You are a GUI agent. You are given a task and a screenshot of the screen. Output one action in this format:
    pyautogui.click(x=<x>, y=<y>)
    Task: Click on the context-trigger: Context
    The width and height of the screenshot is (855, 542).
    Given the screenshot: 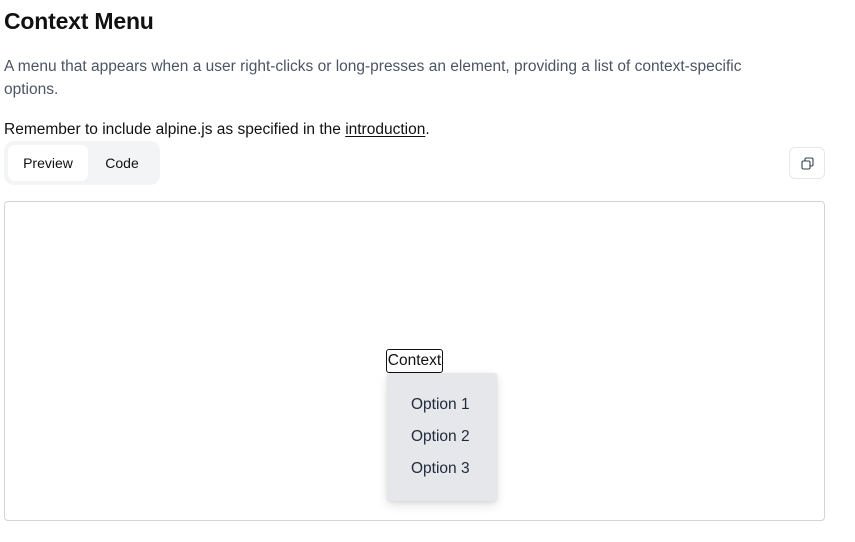 What is the action you would take?
    pyautogui.click(x=414, y=361)
    